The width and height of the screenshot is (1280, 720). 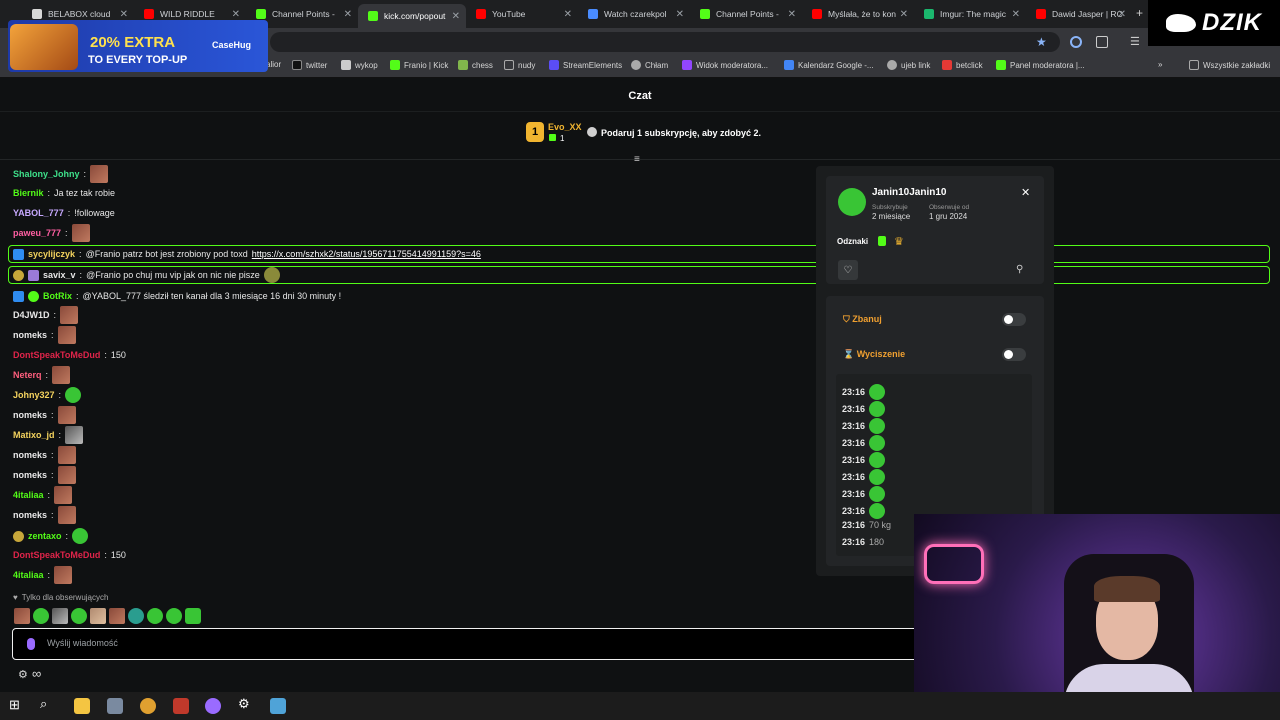 I want to click on puzzle-icon, so click(x=1102, y=42).